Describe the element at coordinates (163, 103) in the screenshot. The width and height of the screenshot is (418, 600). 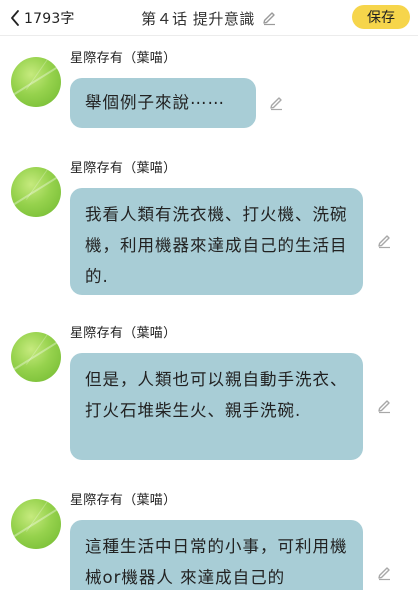
I see `message-bubble: 舉個例子來說⋯⋯` at that location.